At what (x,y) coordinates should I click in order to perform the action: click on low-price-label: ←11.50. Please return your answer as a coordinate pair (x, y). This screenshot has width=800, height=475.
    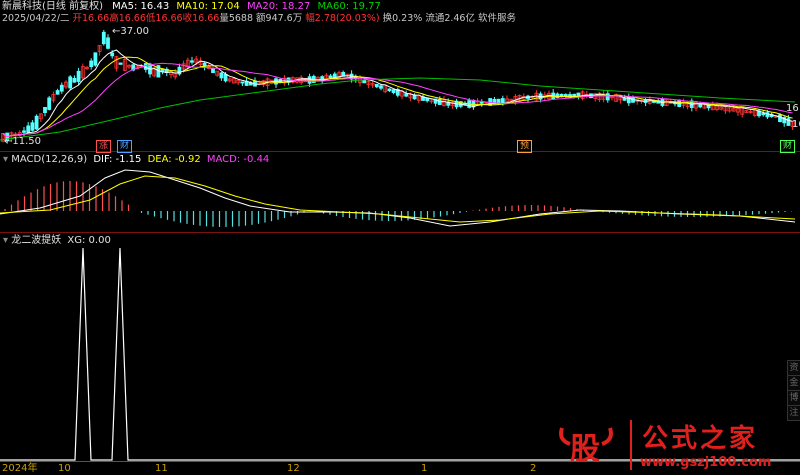
    Looking at the image, I should click on (23, 141).